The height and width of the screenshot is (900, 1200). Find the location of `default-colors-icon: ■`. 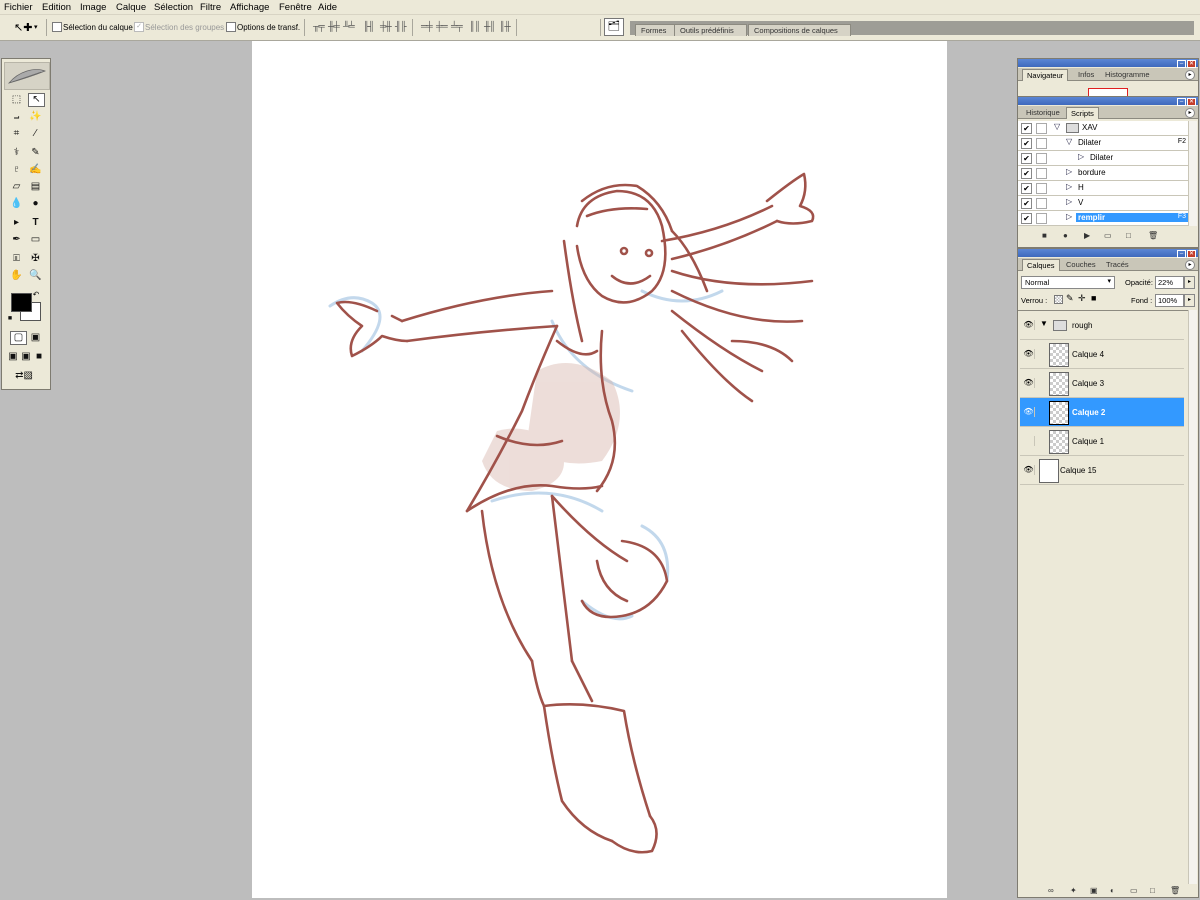

default-colors-icon: ■ is located at coordinates (10, 317).